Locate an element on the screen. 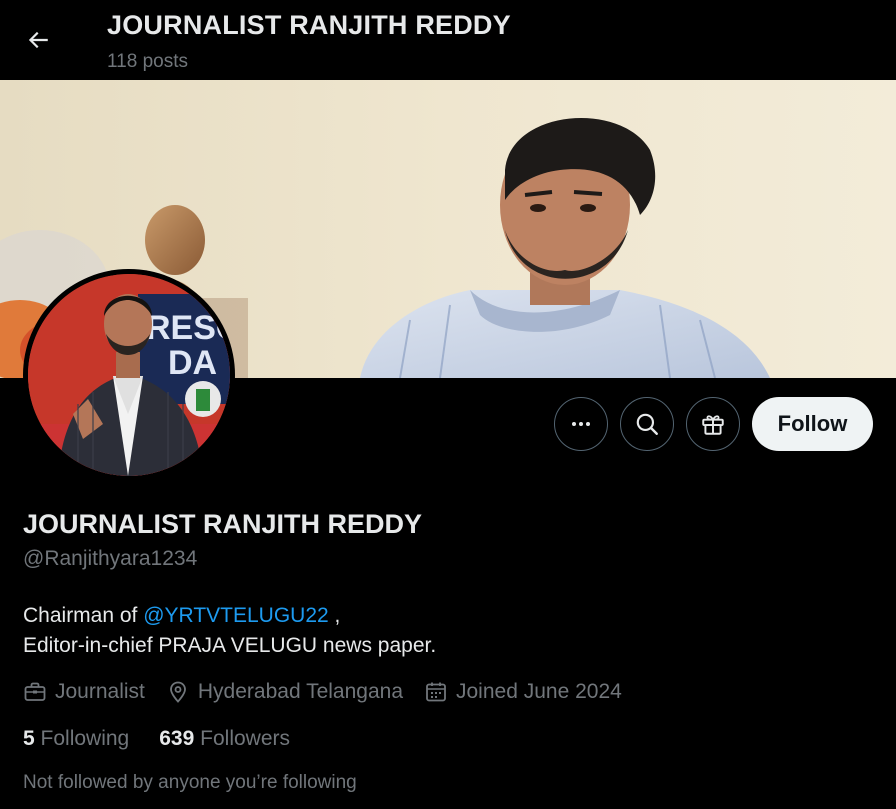  profile-category: Journalist is located at coordinates (84, 692).